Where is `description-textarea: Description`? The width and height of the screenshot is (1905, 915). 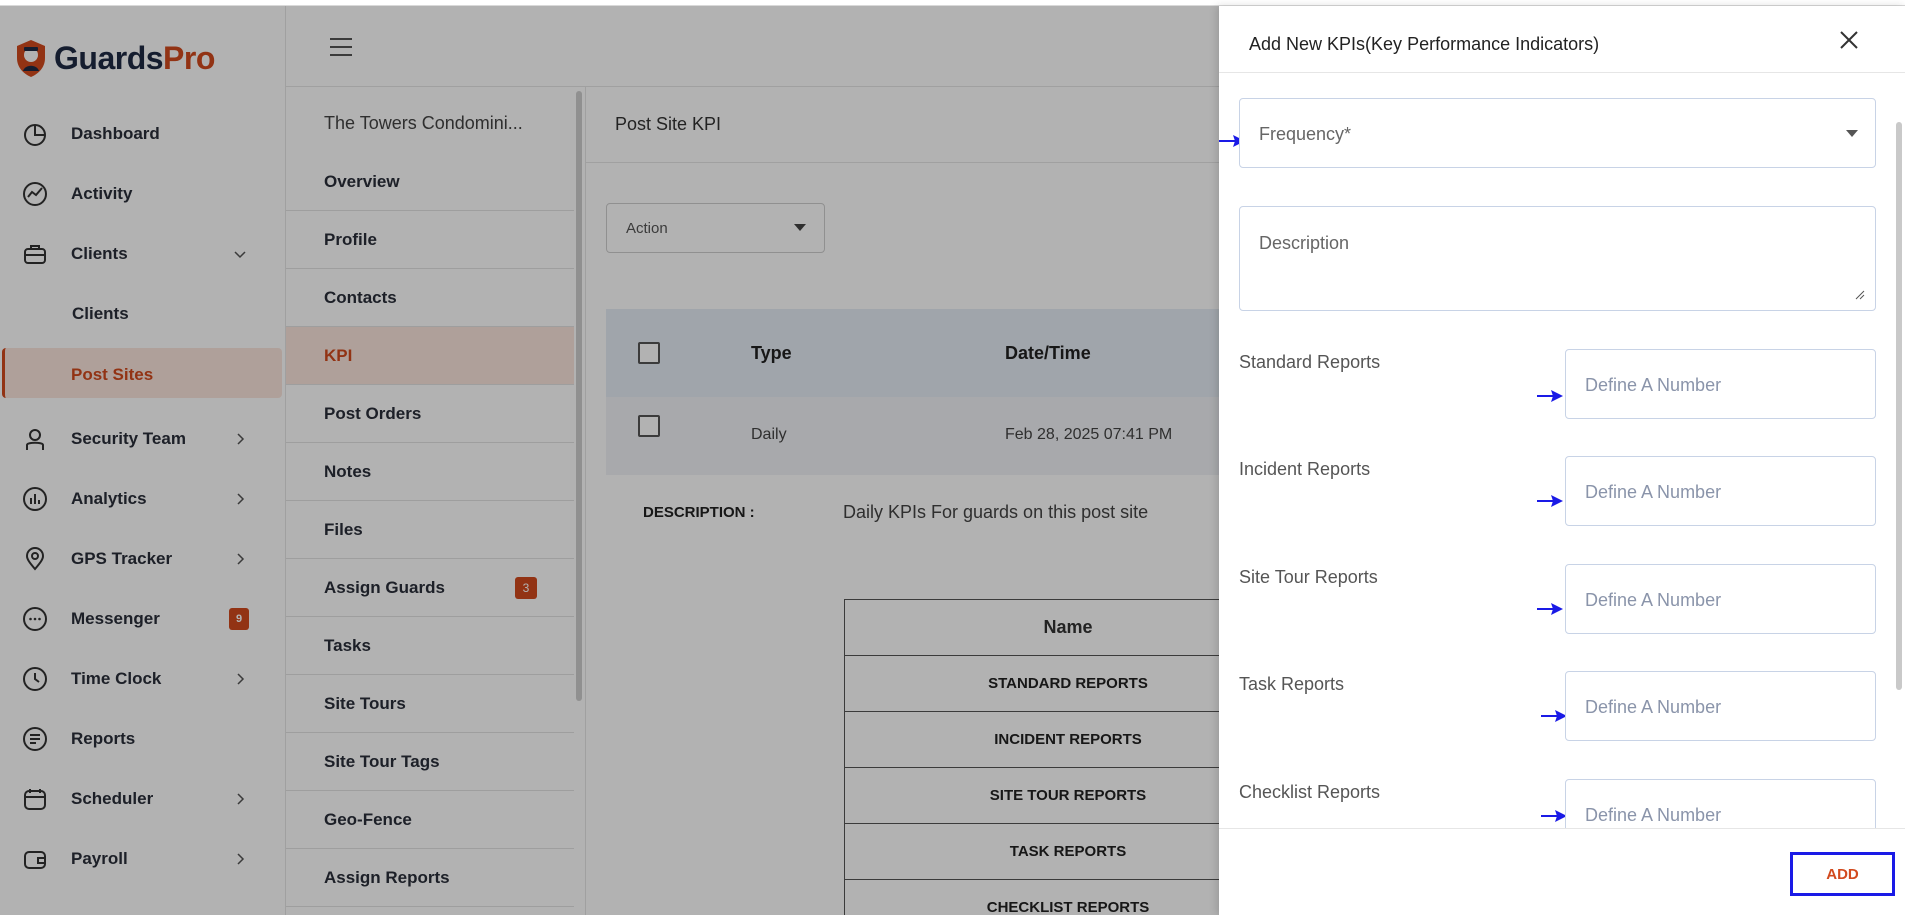 description-textarea: Description is located at coordinates (1557, 258).